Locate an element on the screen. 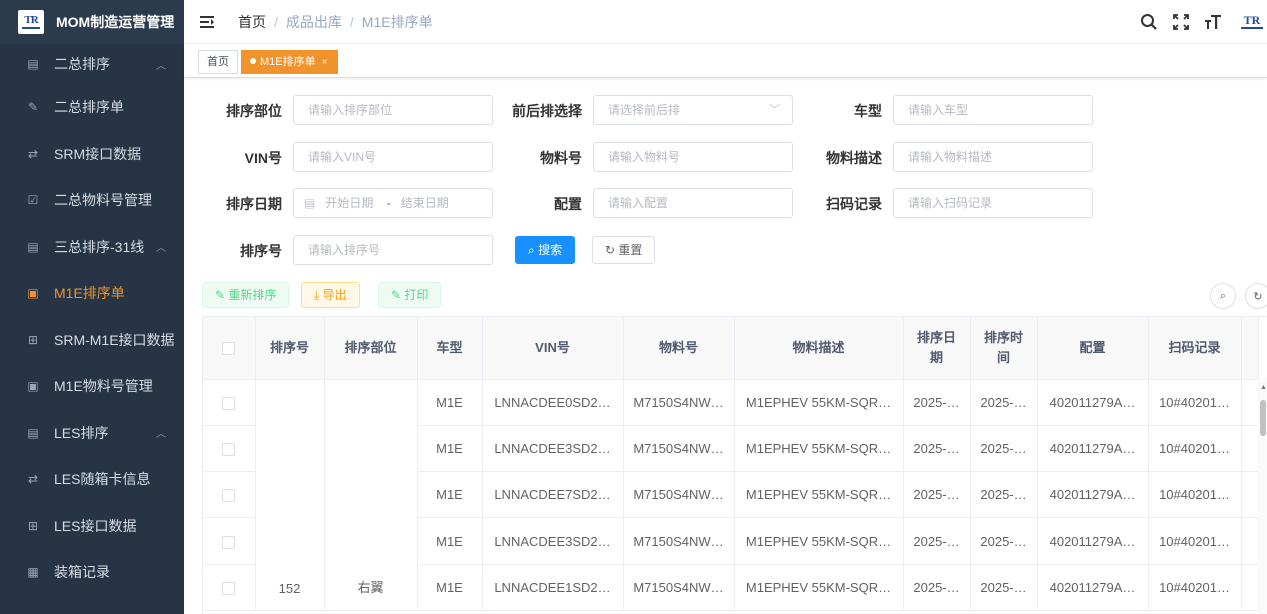  material-input: 请输入物料号 is located at coordinates (693, 157).